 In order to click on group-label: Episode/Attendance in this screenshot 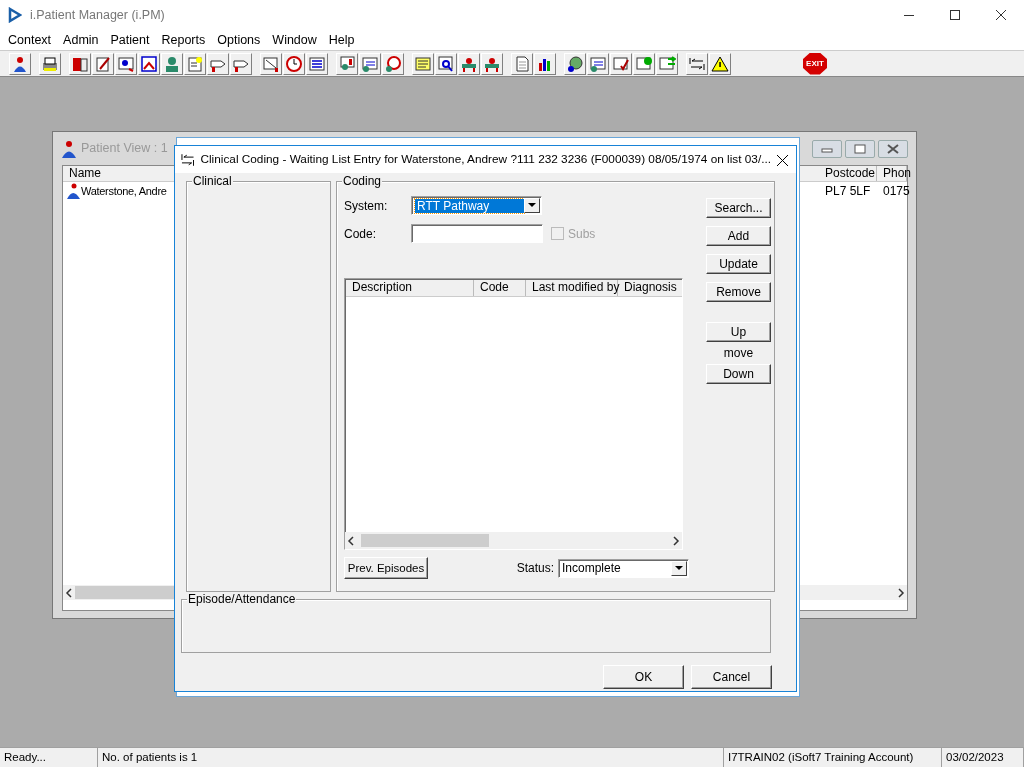, I will do `click(242, 599)`.